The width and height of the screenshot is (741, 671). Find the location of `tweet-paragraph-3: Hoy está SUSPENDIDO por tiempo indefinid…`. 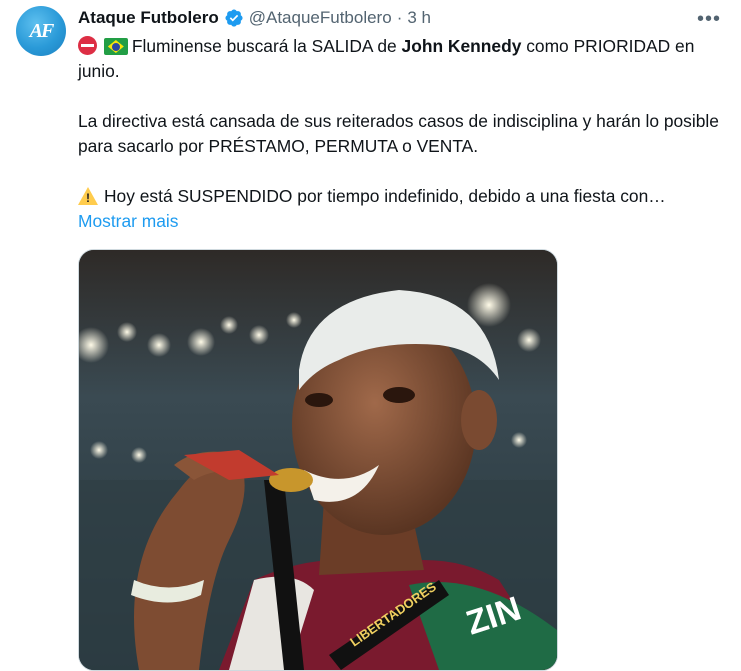

tweet-paragraph-3: Hoy está SUSPENDIDO por tiempo indefinid… is located at coordinates (403, 196).